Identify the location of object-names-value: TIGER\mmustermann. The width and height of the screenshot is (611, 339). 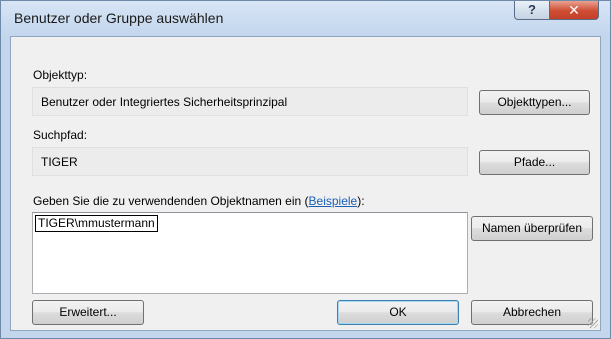
(96, 223).